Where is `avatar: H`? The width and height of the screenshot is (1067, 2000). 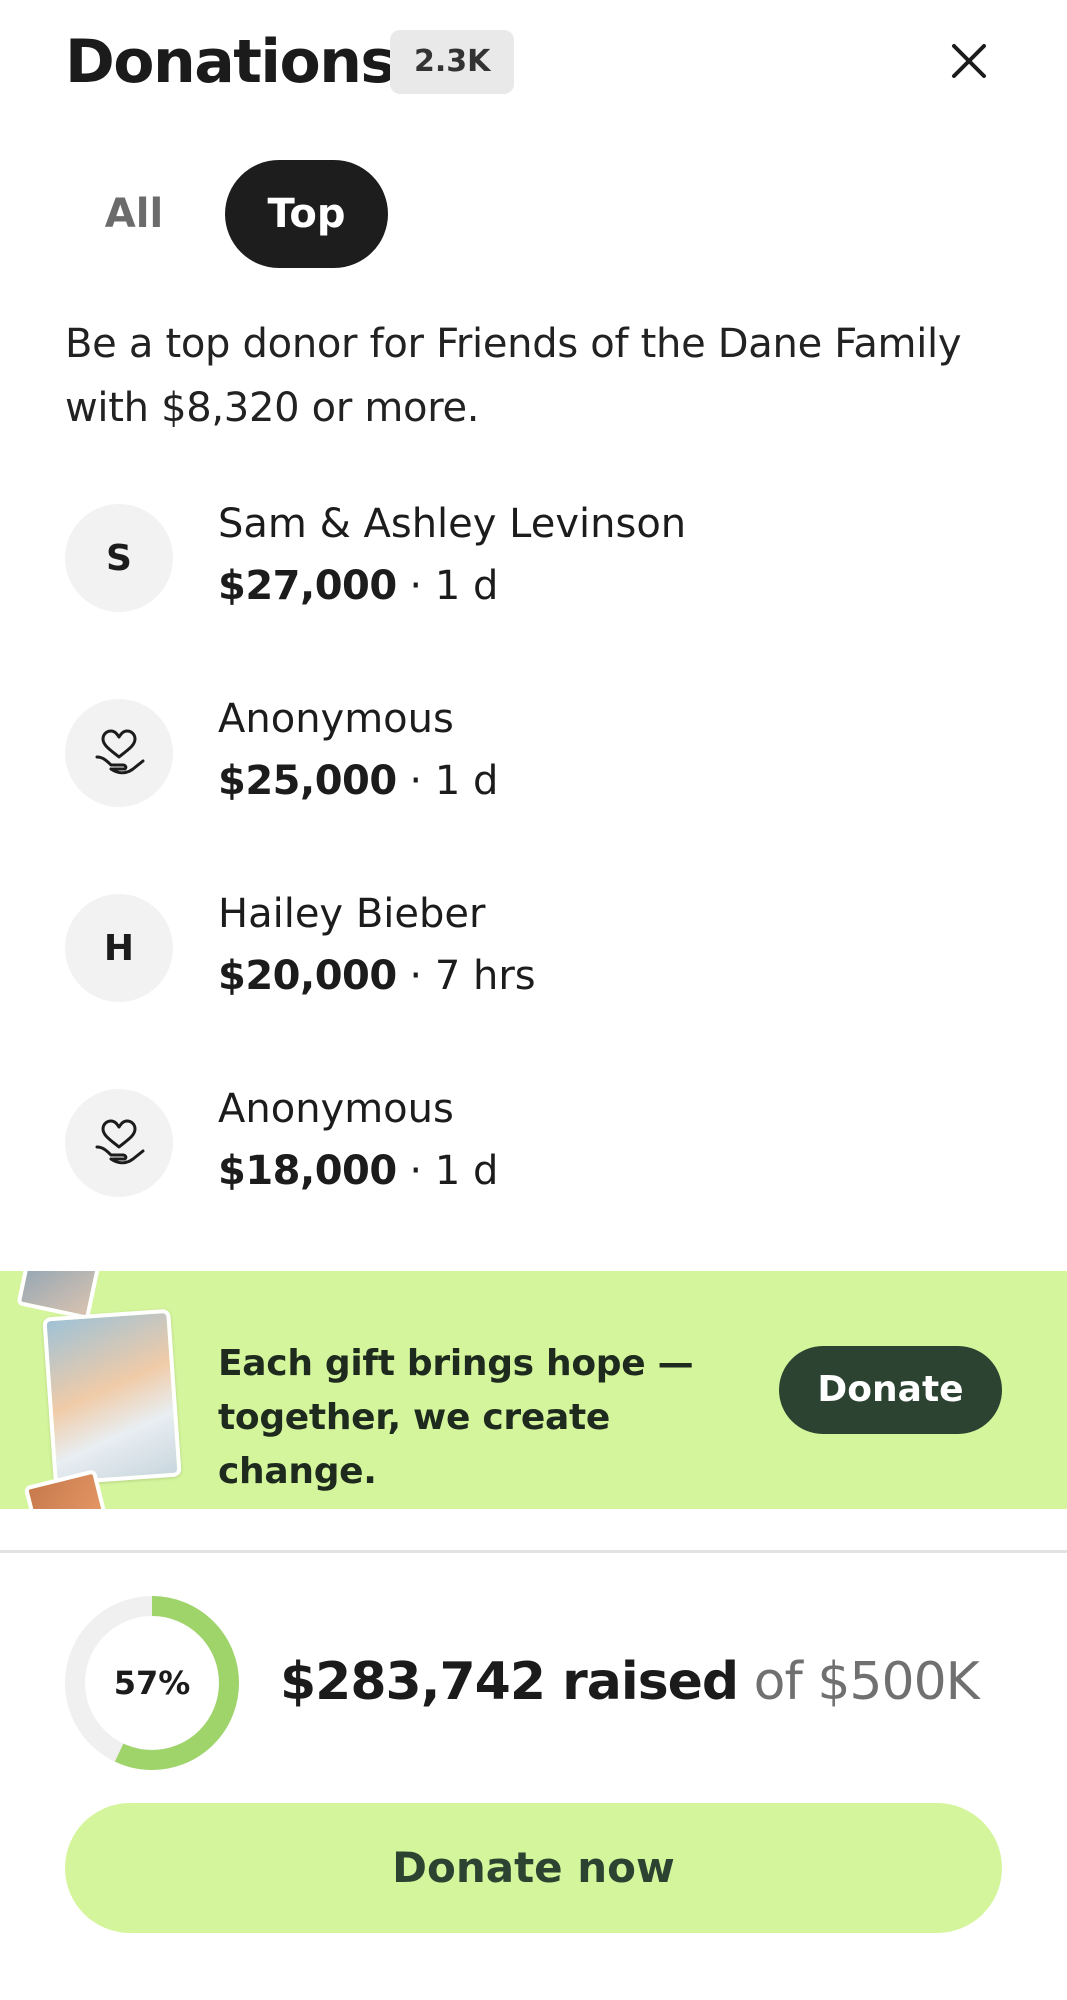 avatar: H is located at coordinates (119, 948).